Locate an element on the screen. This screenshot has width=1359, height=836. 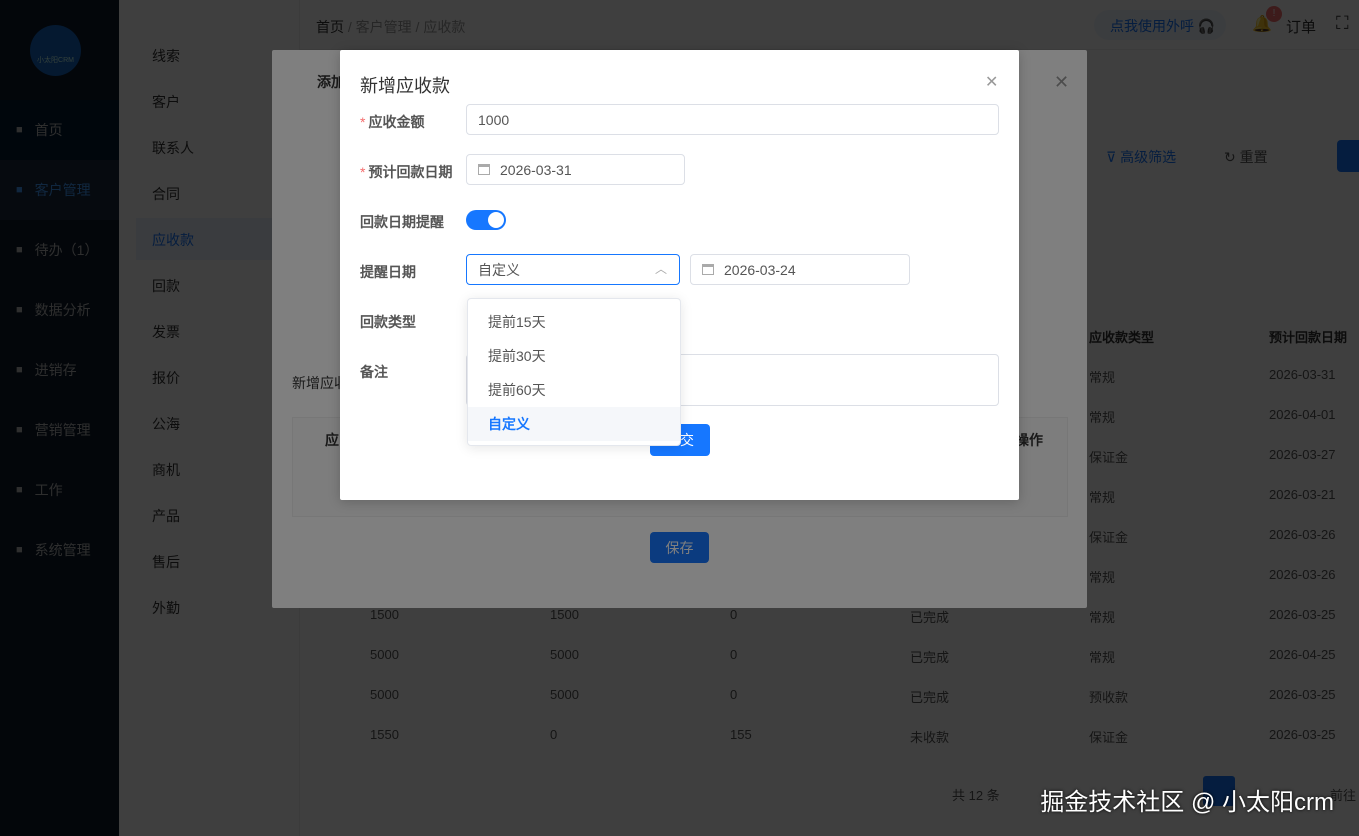
option-60-days: 提前60天 is located at coordinates (574, 390).